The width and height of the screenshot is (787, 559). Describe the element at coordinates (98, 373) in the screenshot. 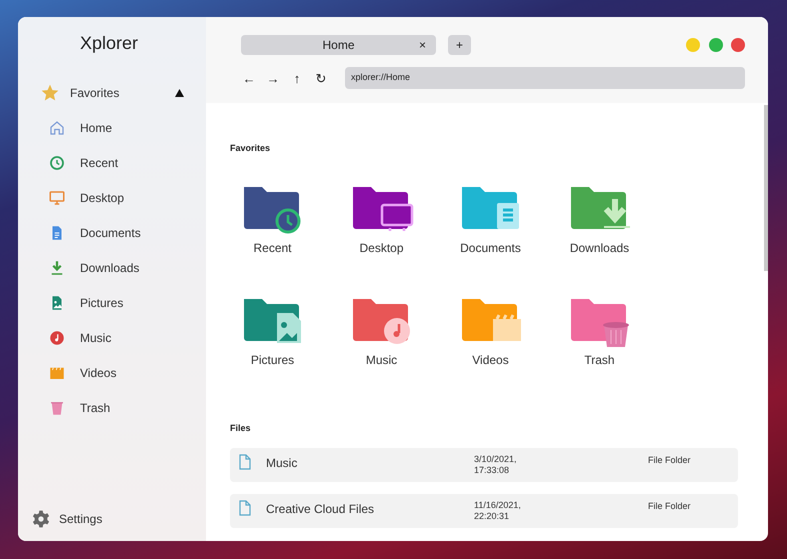

I see `sidebar-item: Videos` at that location.